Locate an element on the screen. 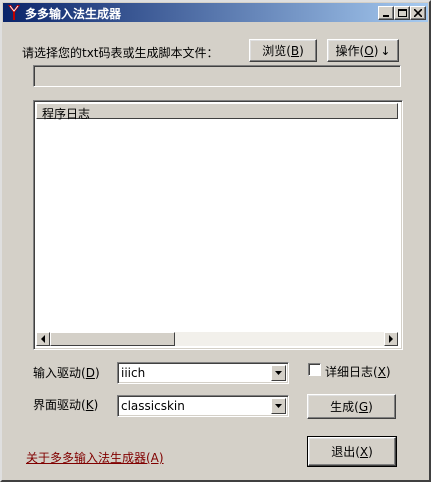 This screenshot has width=431, height=482. arrow-left-icon is located at coordinates (43, 339).